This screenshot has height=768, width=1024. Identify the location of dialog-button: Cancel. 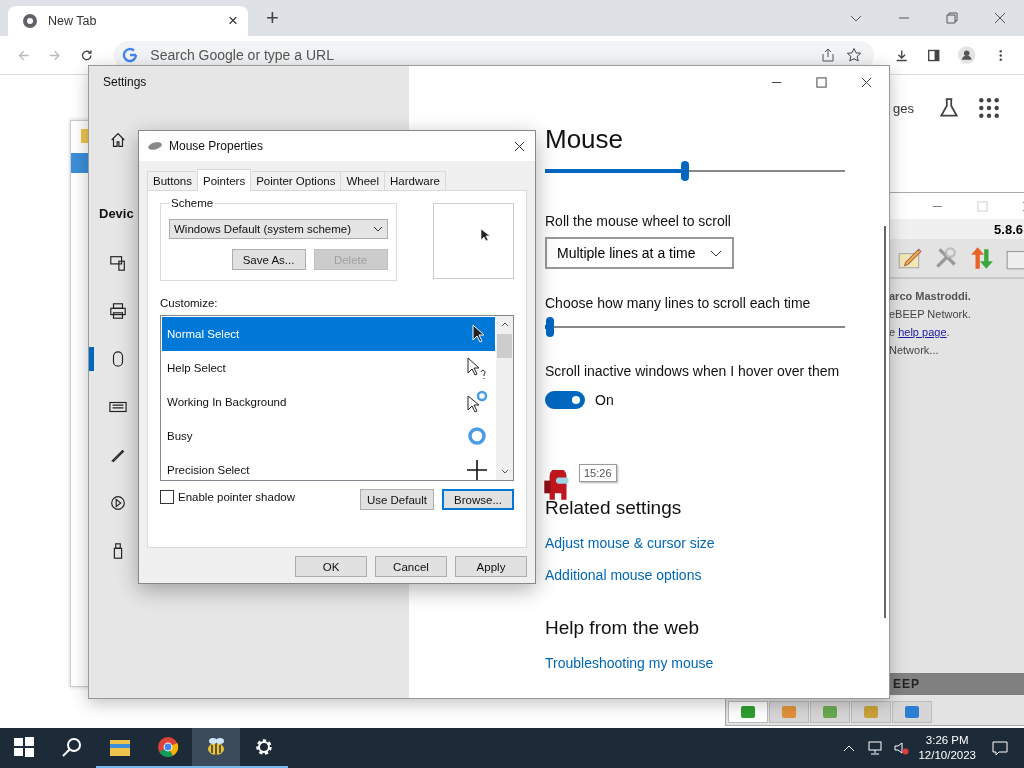
(411, 566).